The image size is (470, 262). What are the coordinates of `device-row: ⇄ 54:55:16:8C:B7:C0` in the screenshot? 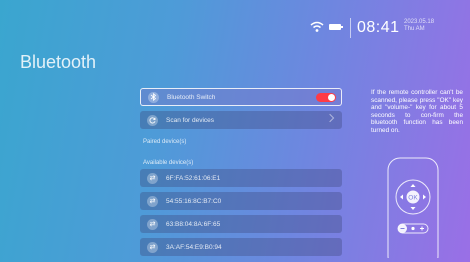 It's located at (241, 201).